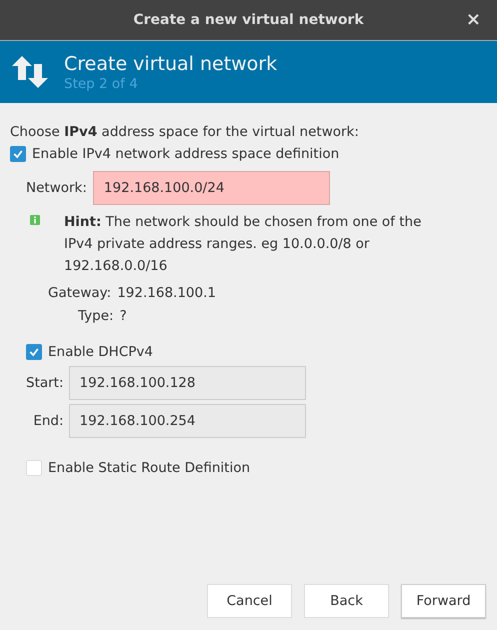 The image size is (497, 630). I want to click on field-label: Start:, so click(45, 383).